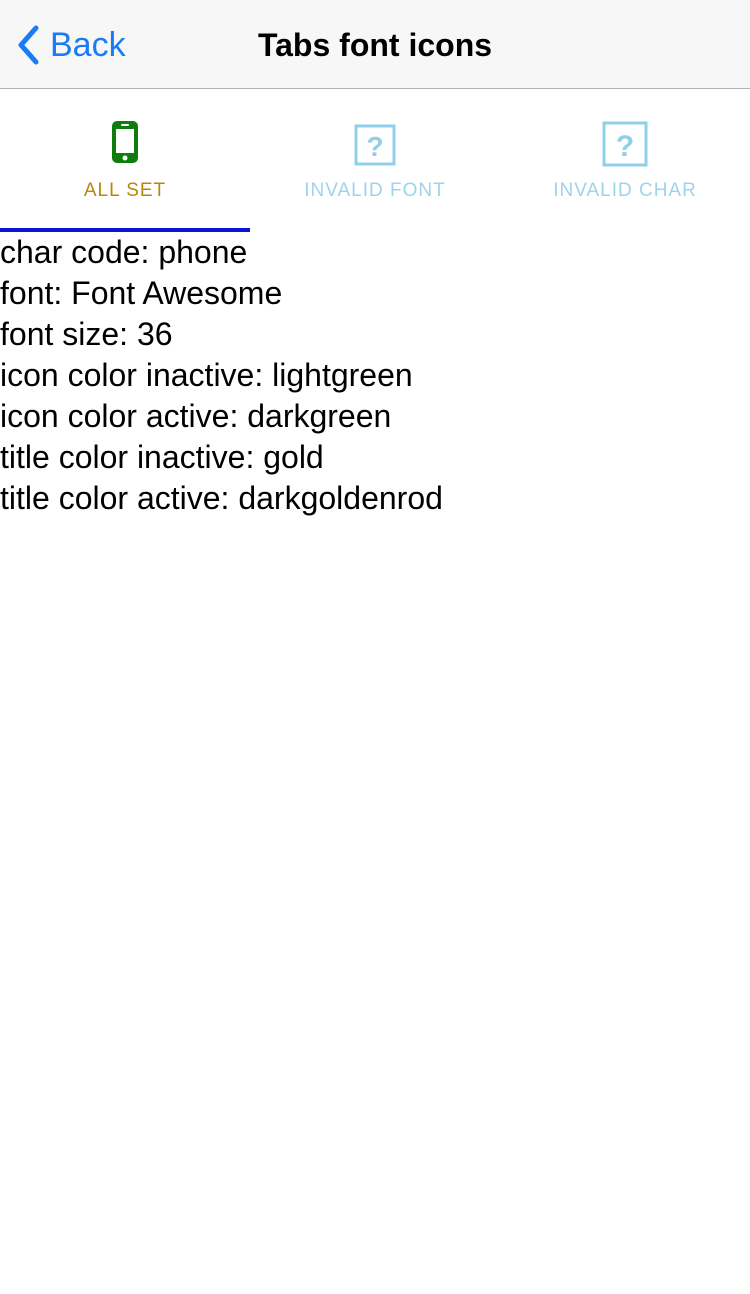 The height and width of the screenshot is (1294, 750). I want to click on tab-label-invalid-font: INVALID FONT, so click(375, 190).